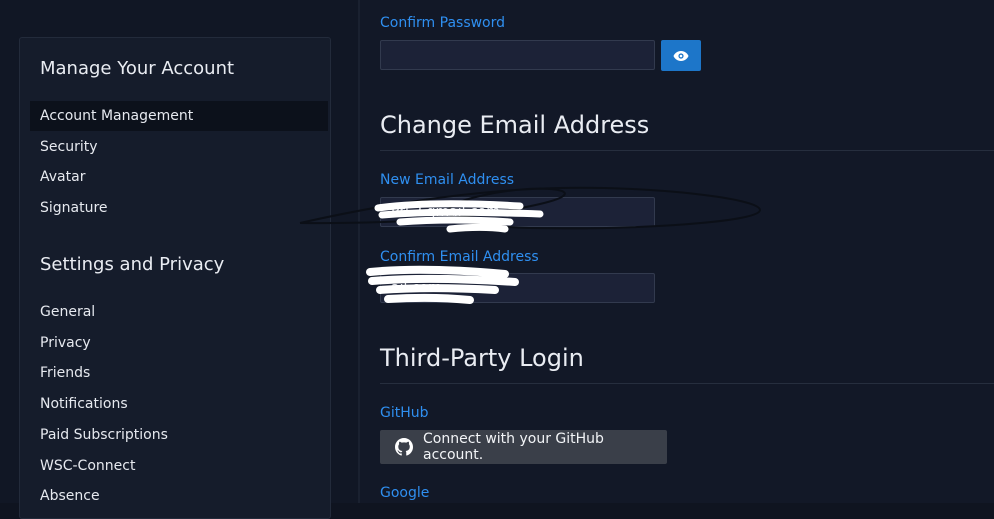  Describe the element at coordinates (179, 147) in the screenshot. I see `sidebar-item-security: Security` at that location.